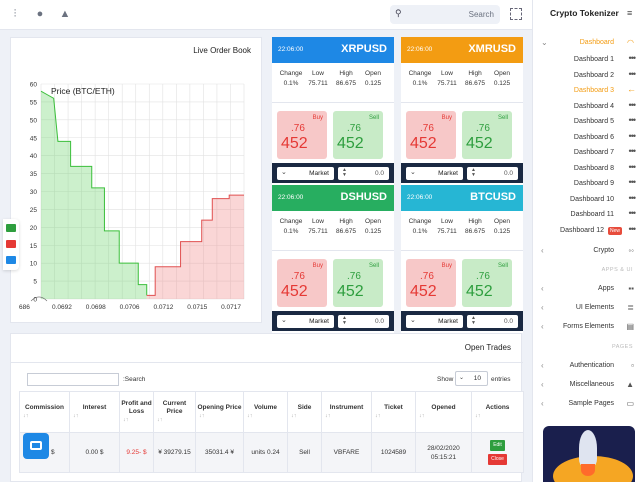  What do you see at coordinates (588, 328) in the screenshot?
I see `sidebar-item-forms-elements: ‹ Forms Elements ▤` at bounding box center [588, 328].